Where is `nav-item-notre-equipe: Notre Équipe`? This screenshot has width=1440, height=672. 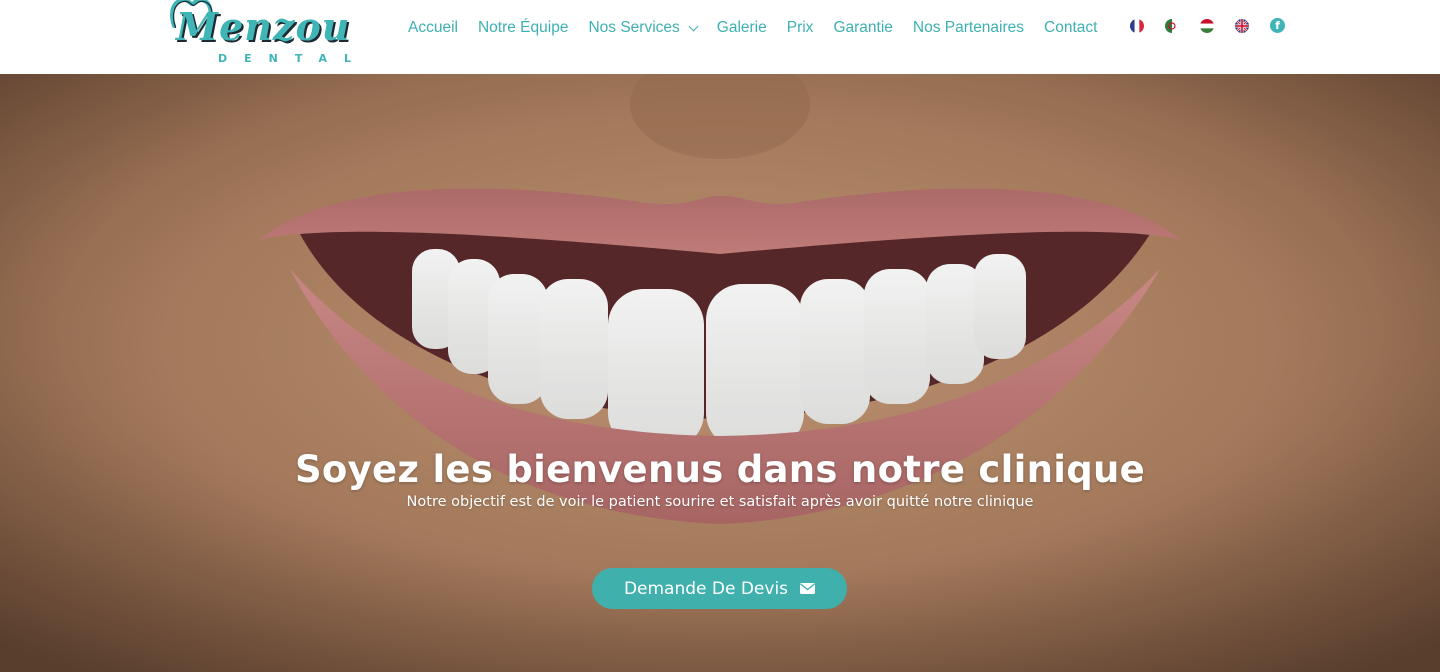 nav-item-notre-equipe: Notre Équipe is located at coordinates (523, 28).